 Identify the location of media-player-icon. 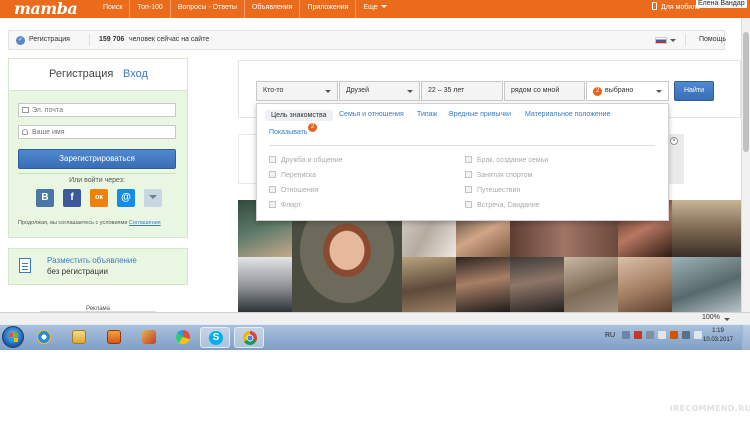
(114, 337).